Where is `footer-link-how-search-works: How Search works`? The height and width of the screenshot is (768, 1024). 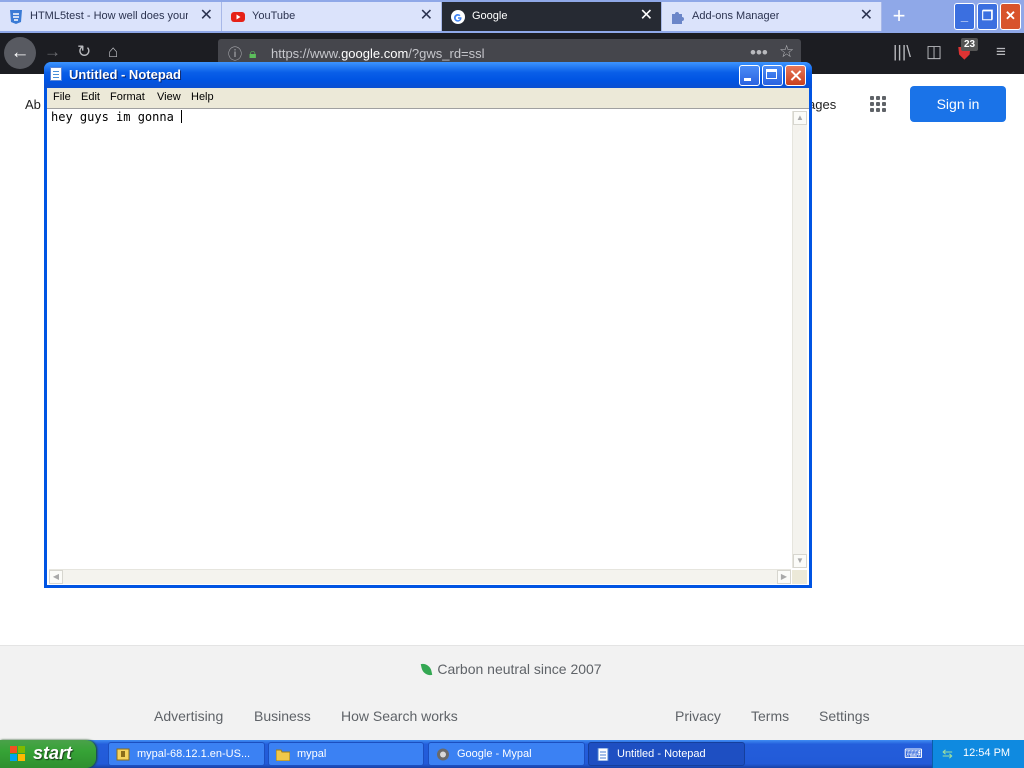
footer-link-how-search-works: How Search works is located at coordinates (399, 716).